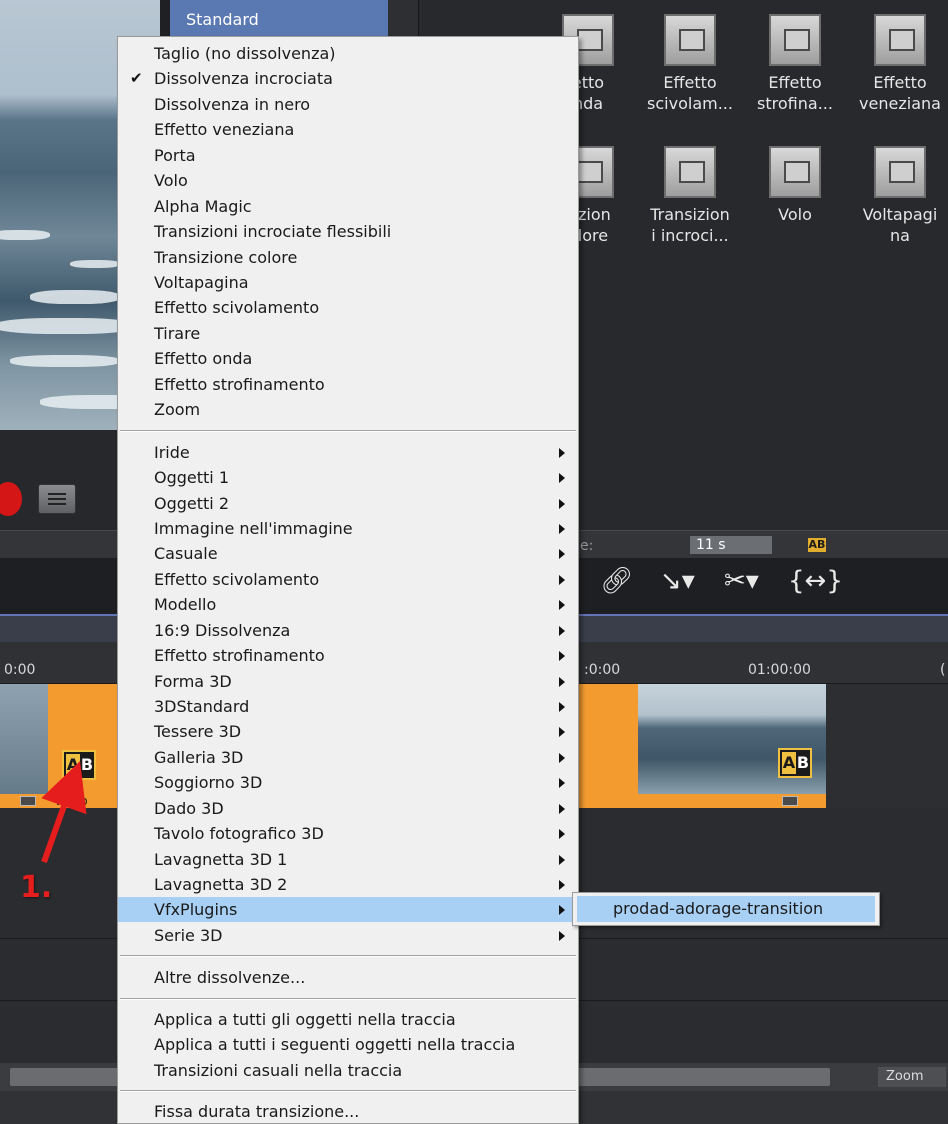  I want to click on menu-item-label: Volo, so click(171, 180).